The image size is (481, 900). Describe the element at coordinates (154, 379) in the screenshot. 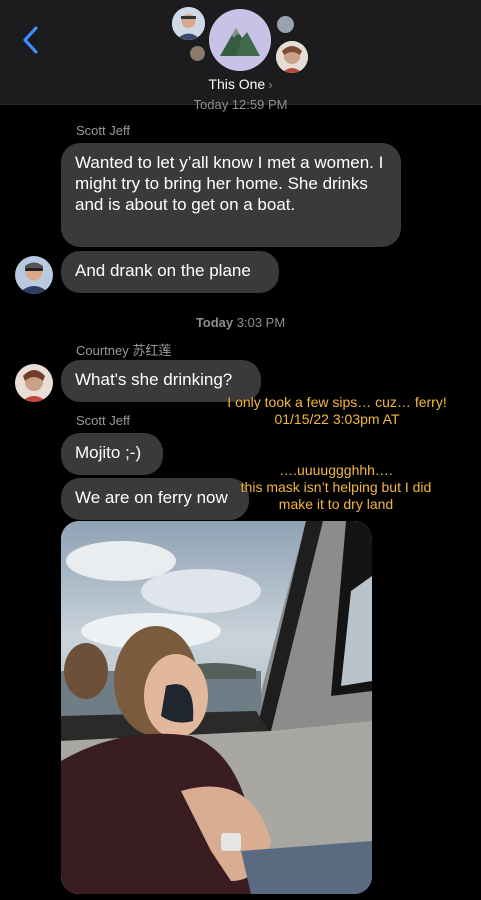

I see `message-text: What's she drinking?` at that location.